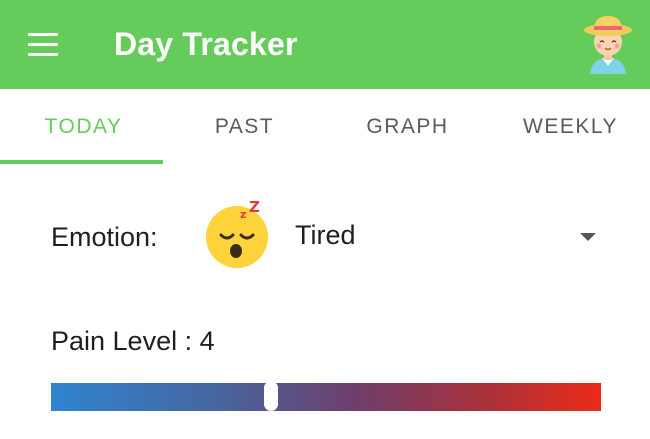 Image resolution: width=650 pixels, height=439 pixels. What do you see at coordinates (243, 214) in the screenshot?
I see `svg-text: z` at bounding box center [243, 214].